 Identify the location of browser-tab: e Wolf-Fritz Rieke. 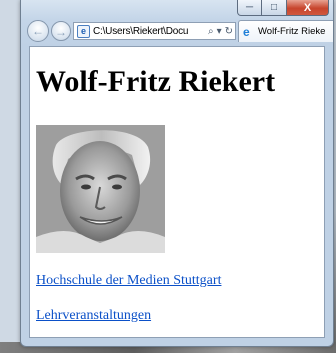
(285, 31).